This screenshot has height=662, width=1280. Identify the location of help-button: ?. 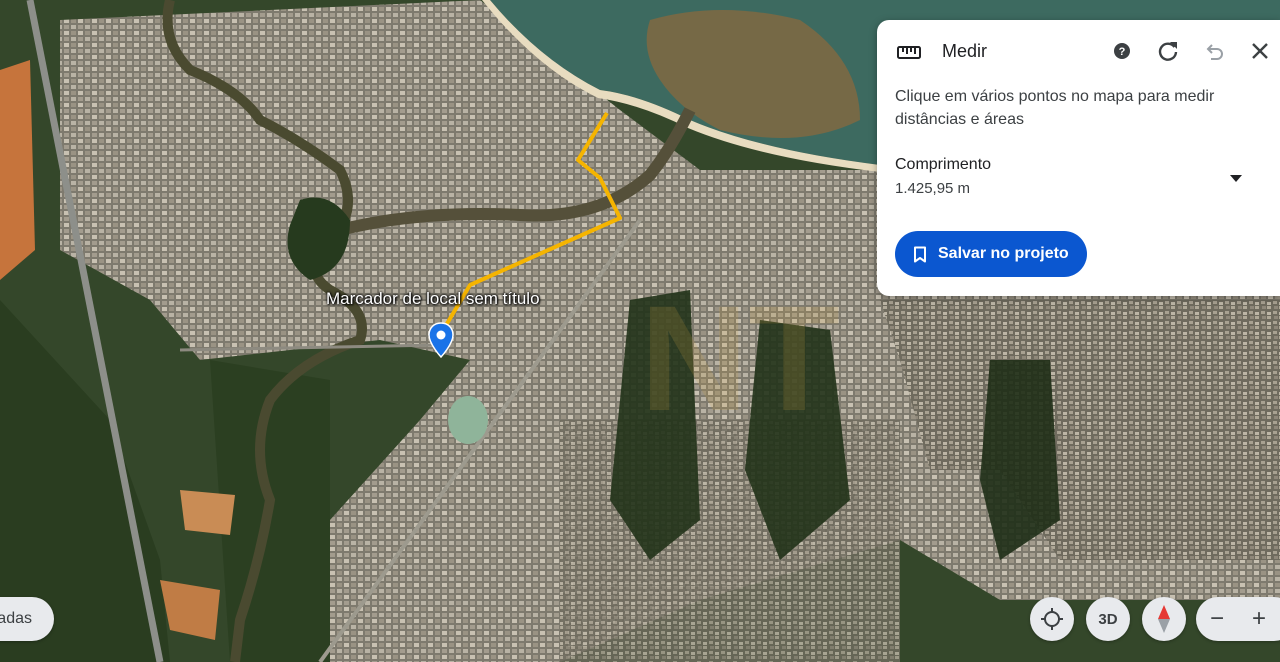
(1122, 51).